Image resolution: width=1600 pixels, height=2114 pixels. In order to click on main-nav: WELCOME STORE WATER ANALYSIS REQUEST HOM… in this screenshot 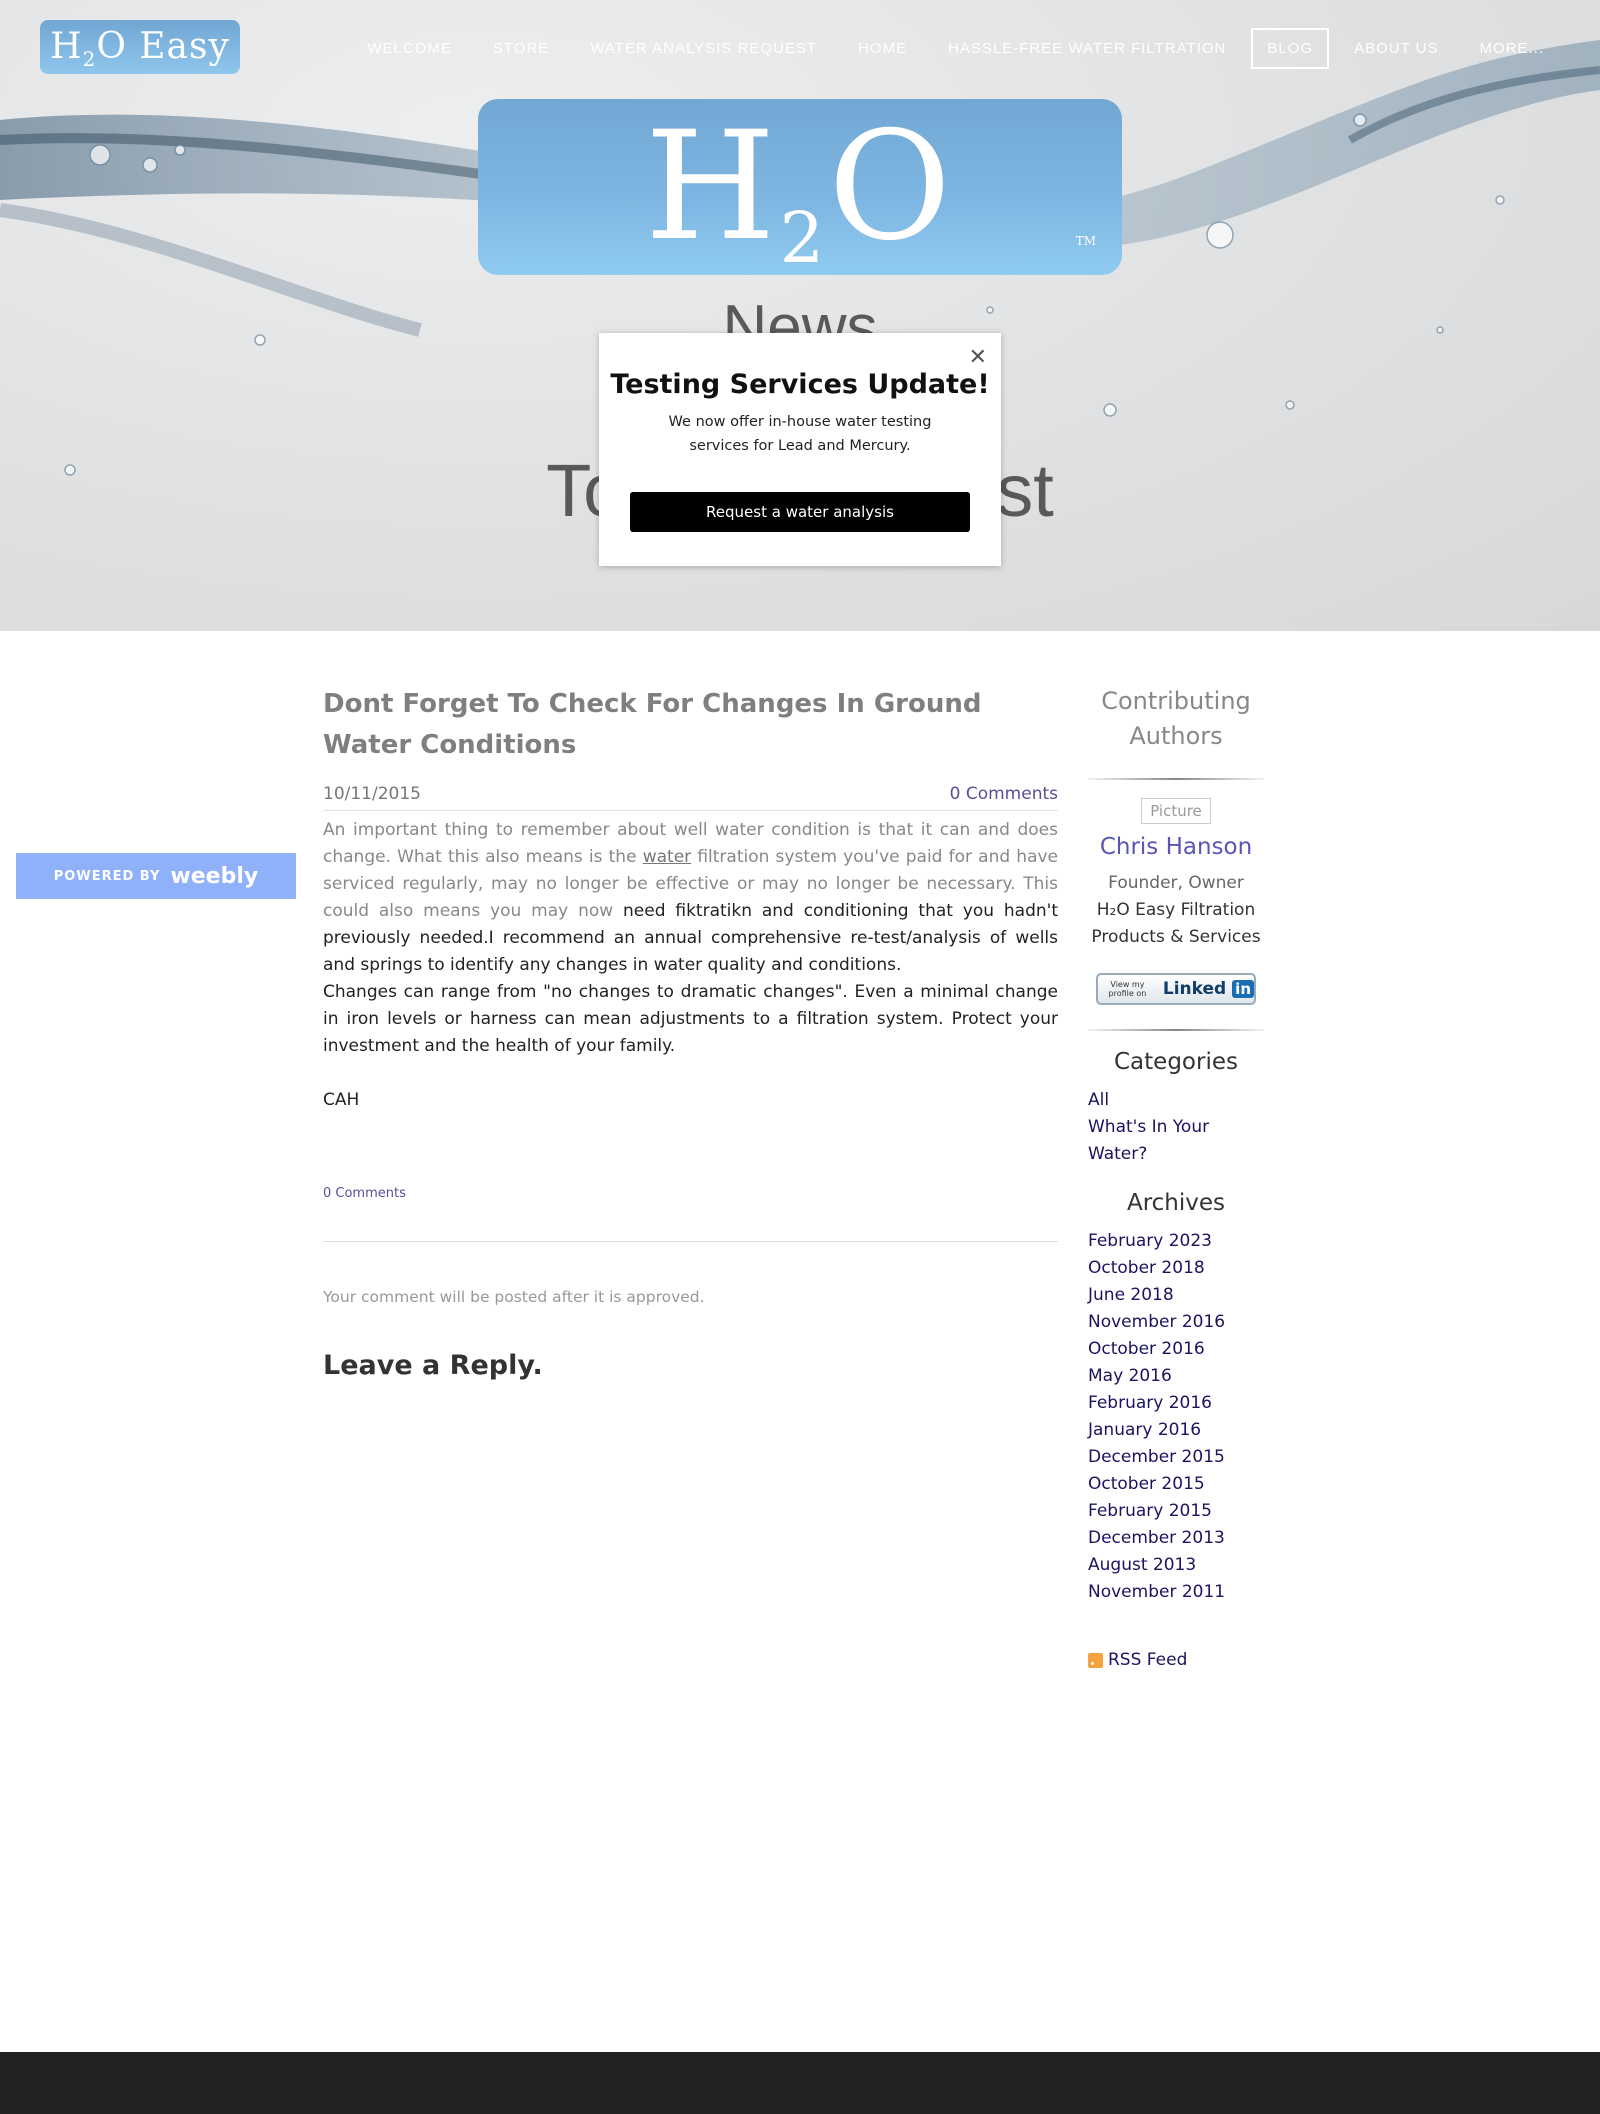, I will do `click(951, 48)`.